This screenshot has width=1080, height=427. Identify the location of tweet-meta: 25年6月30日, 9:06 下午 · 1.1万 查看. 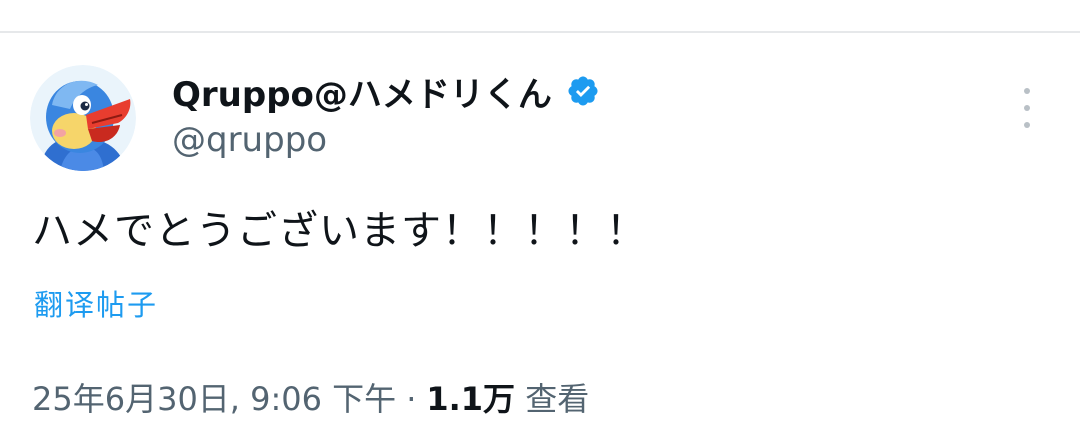
(310, 397).